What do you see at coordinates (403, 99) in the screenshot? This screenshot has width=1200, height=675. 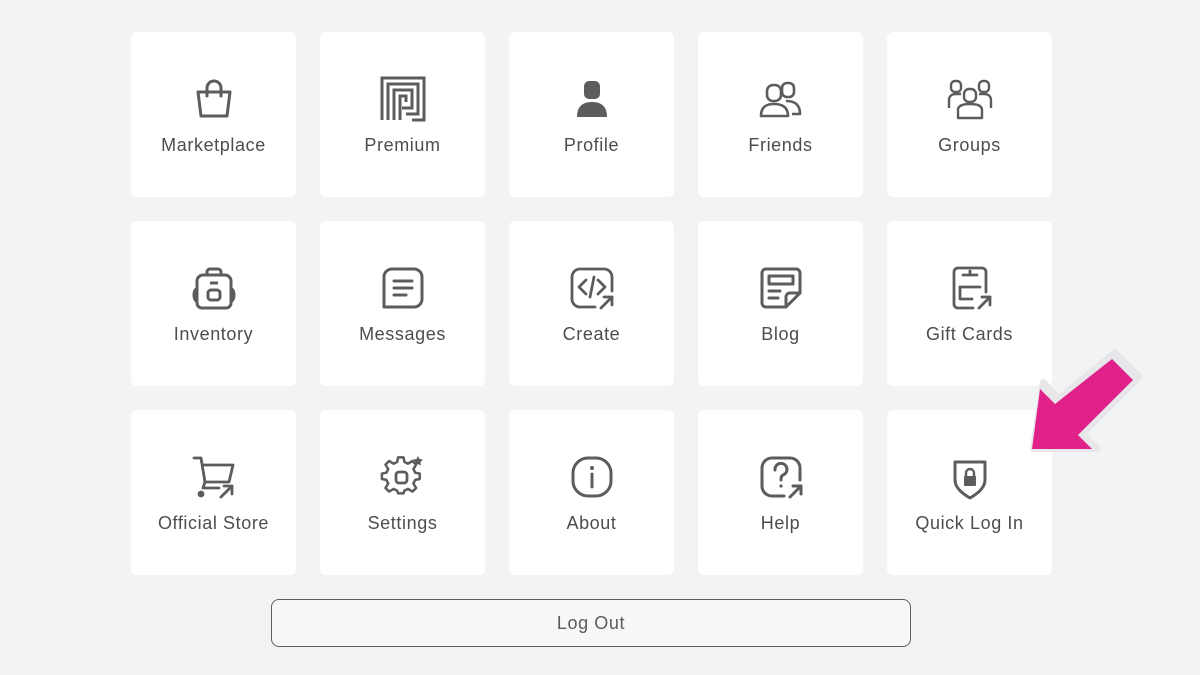 I see `premium-icon` at bounding box center [403, 99].